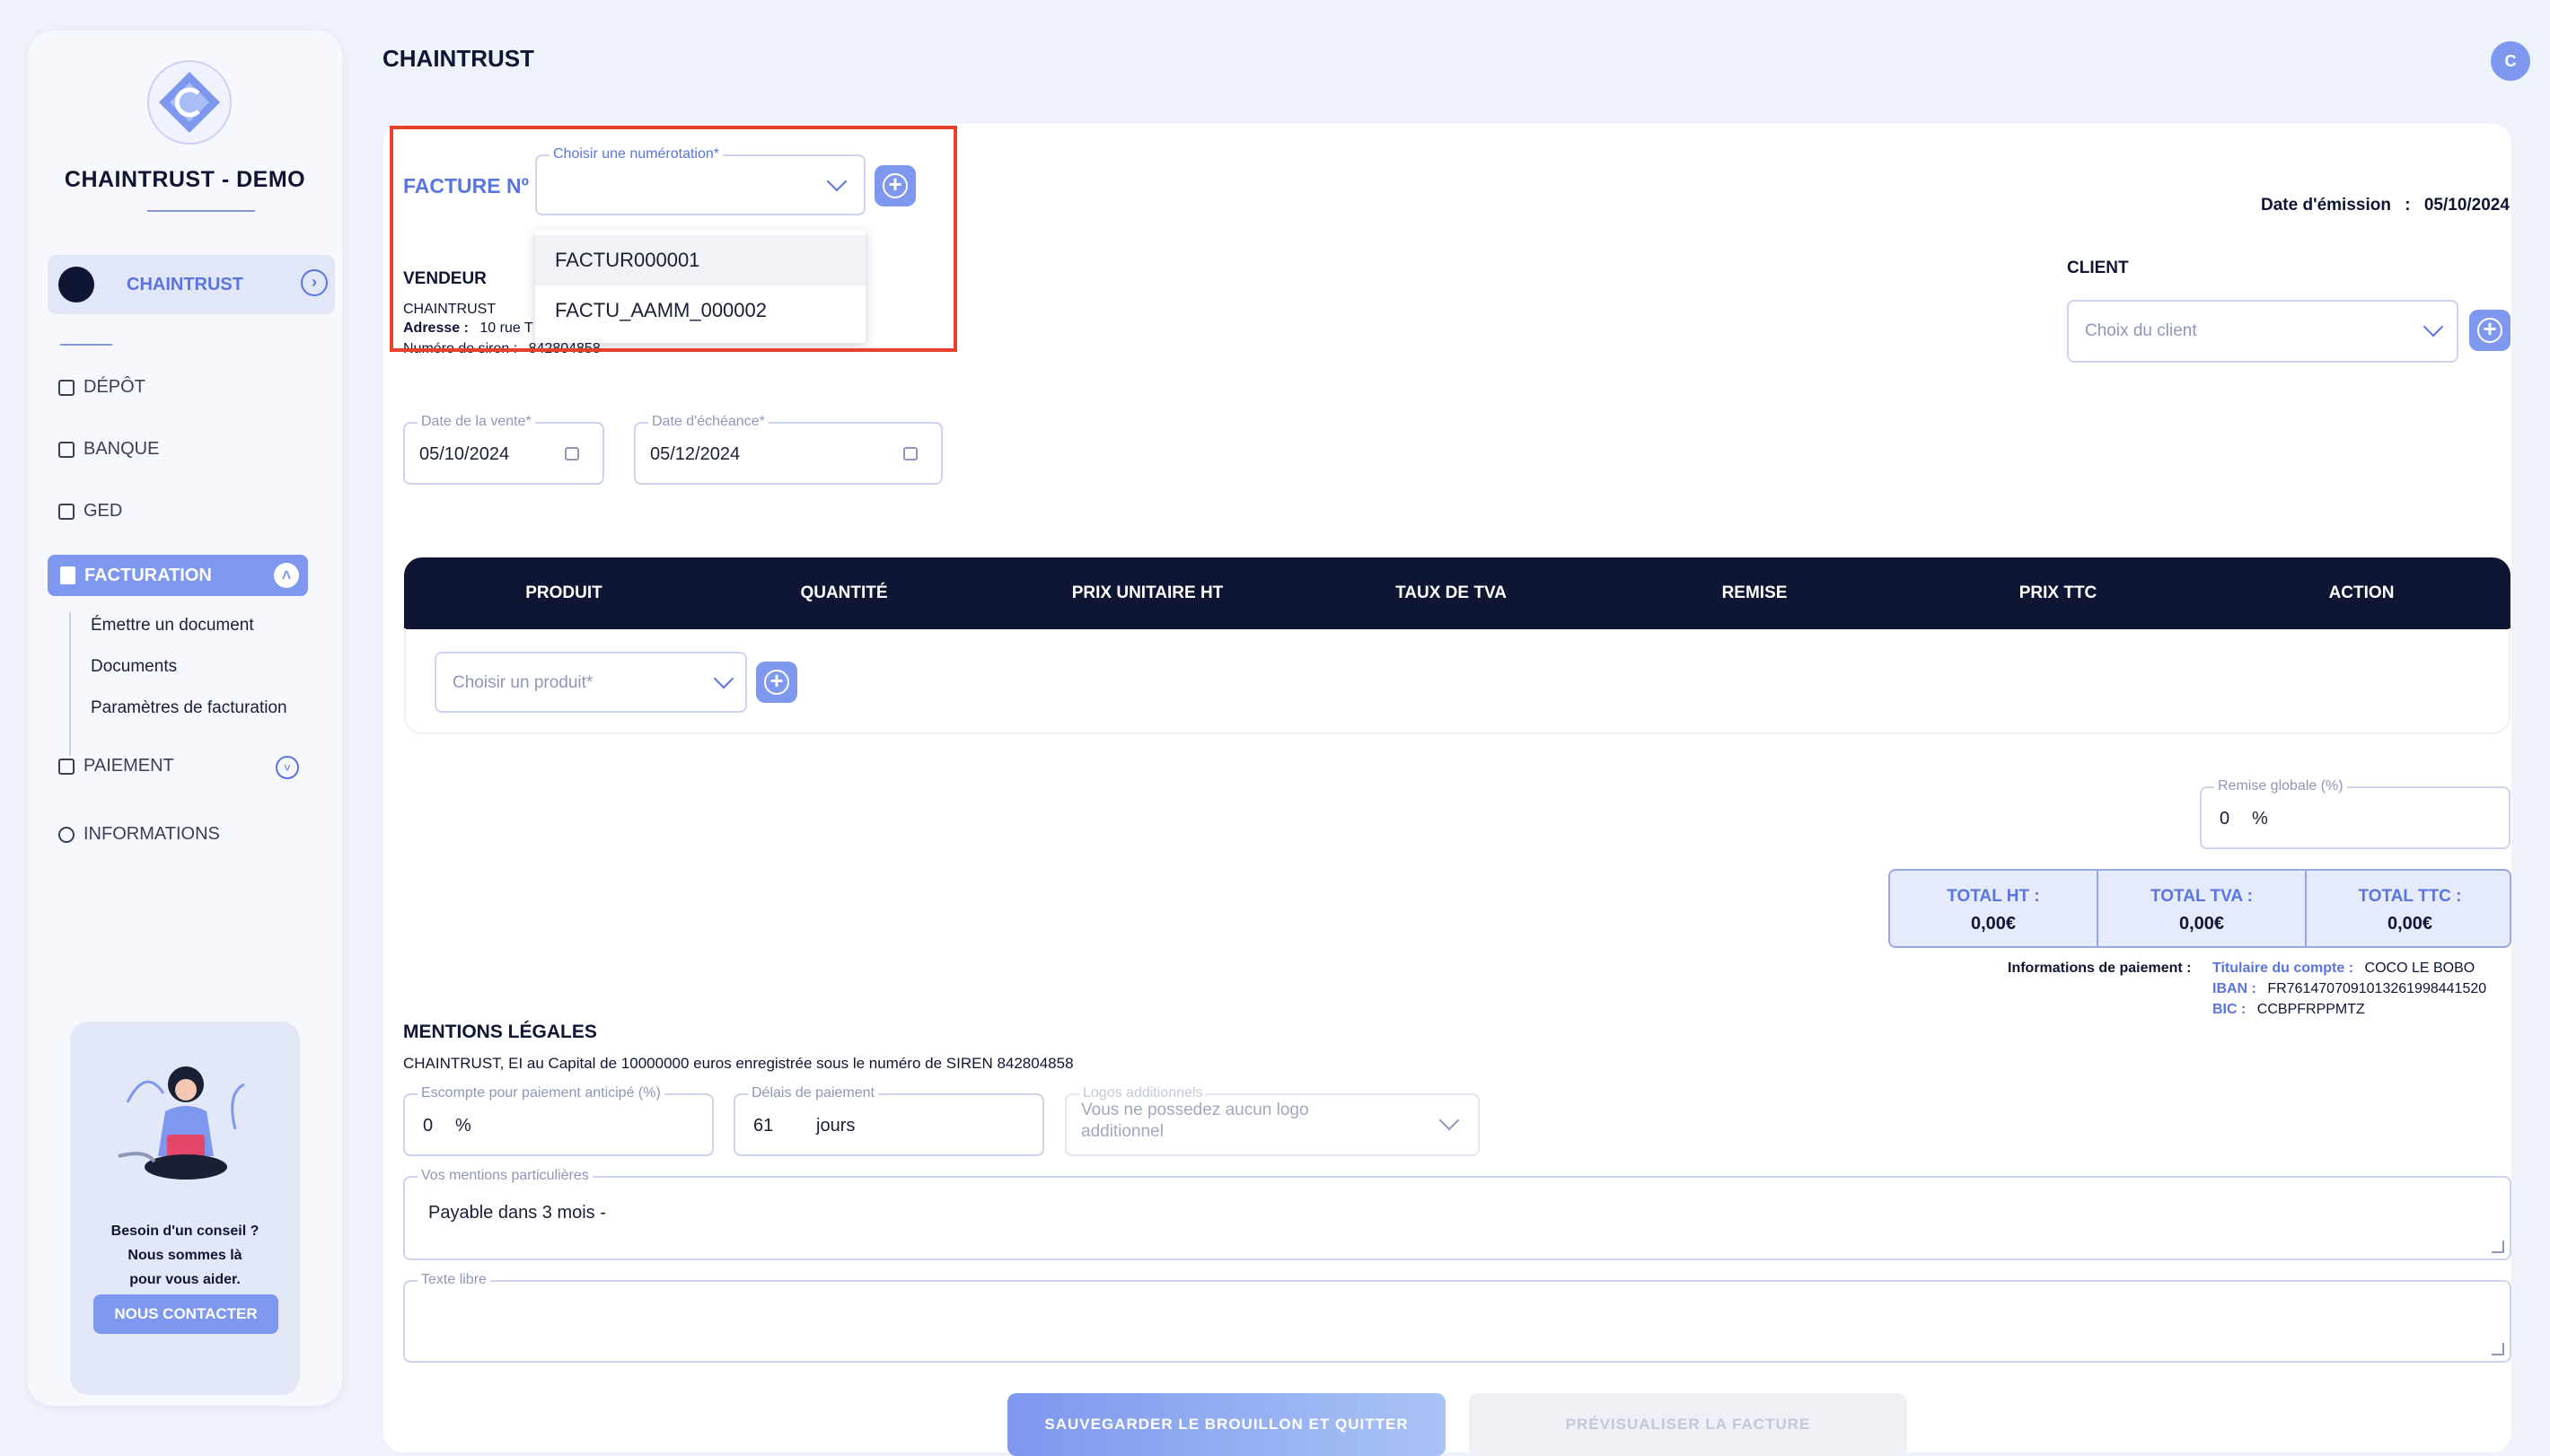 This screenshot has width=2550, height=1456. Describe the element at coordinates (454, 1280) in the screenshot. I see `free-text-legend: Texte libre` at that location.